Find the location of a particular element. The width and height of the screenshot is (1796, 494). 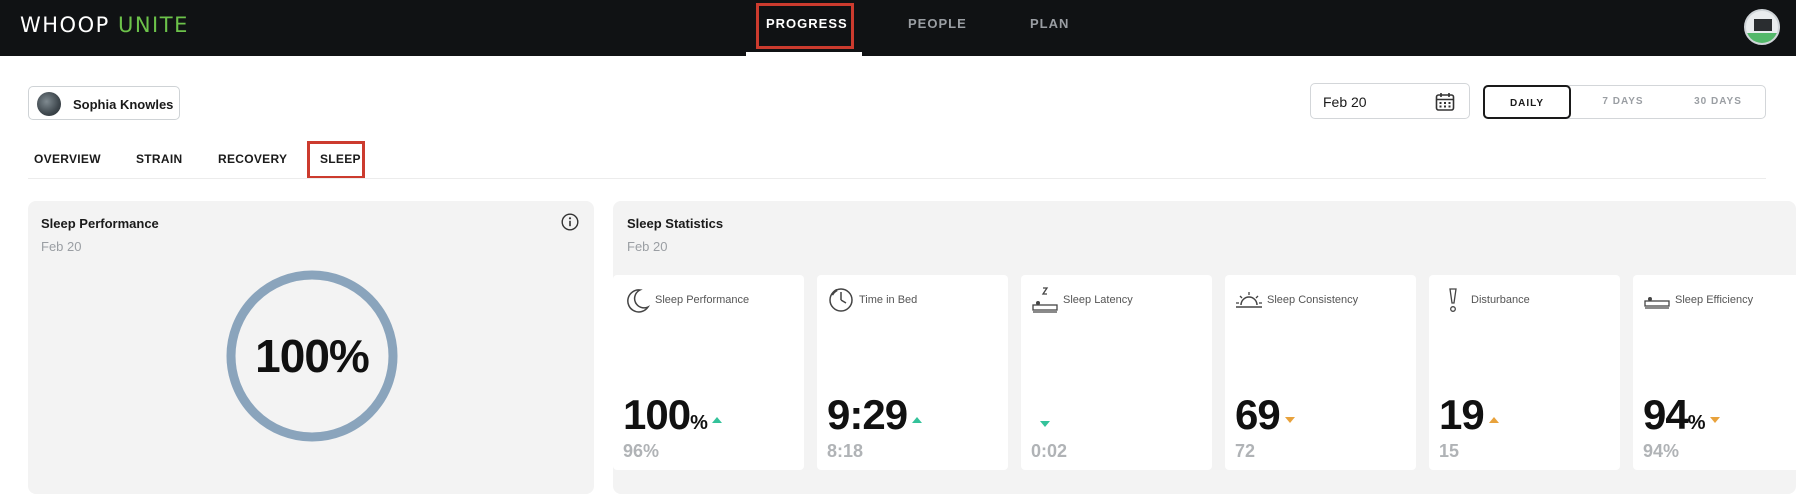

tile-label: Sleep Latency is located at coordinates (1098, 300).